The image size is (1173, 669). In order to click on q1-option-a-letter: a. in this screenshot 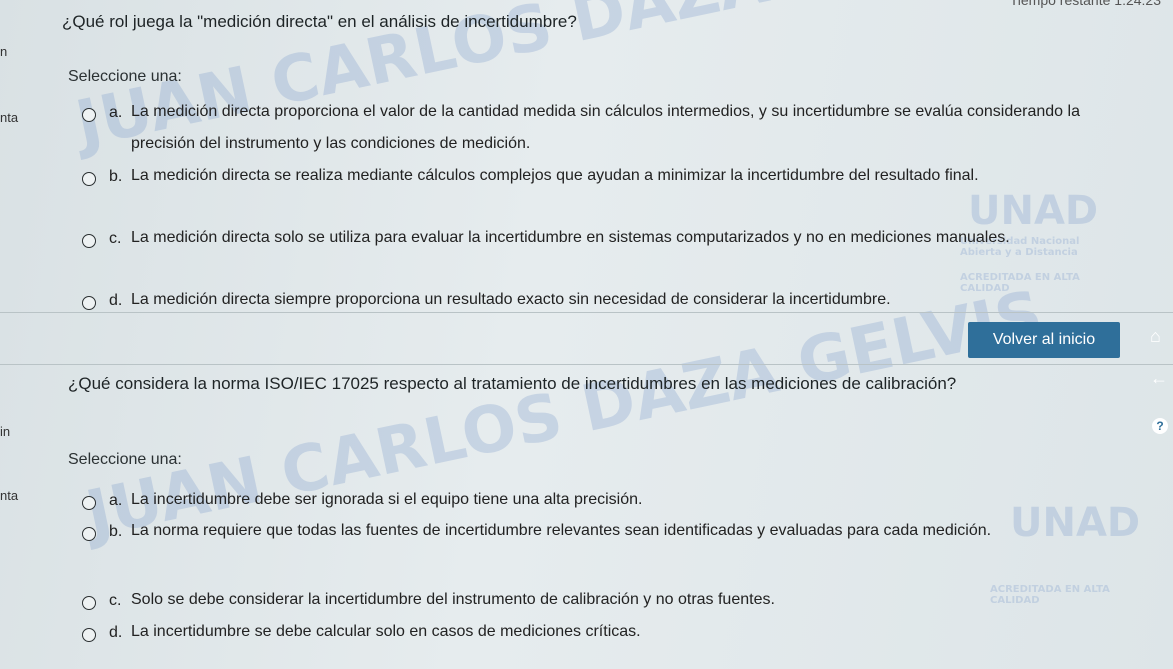, I will do `click(116, 112)`.